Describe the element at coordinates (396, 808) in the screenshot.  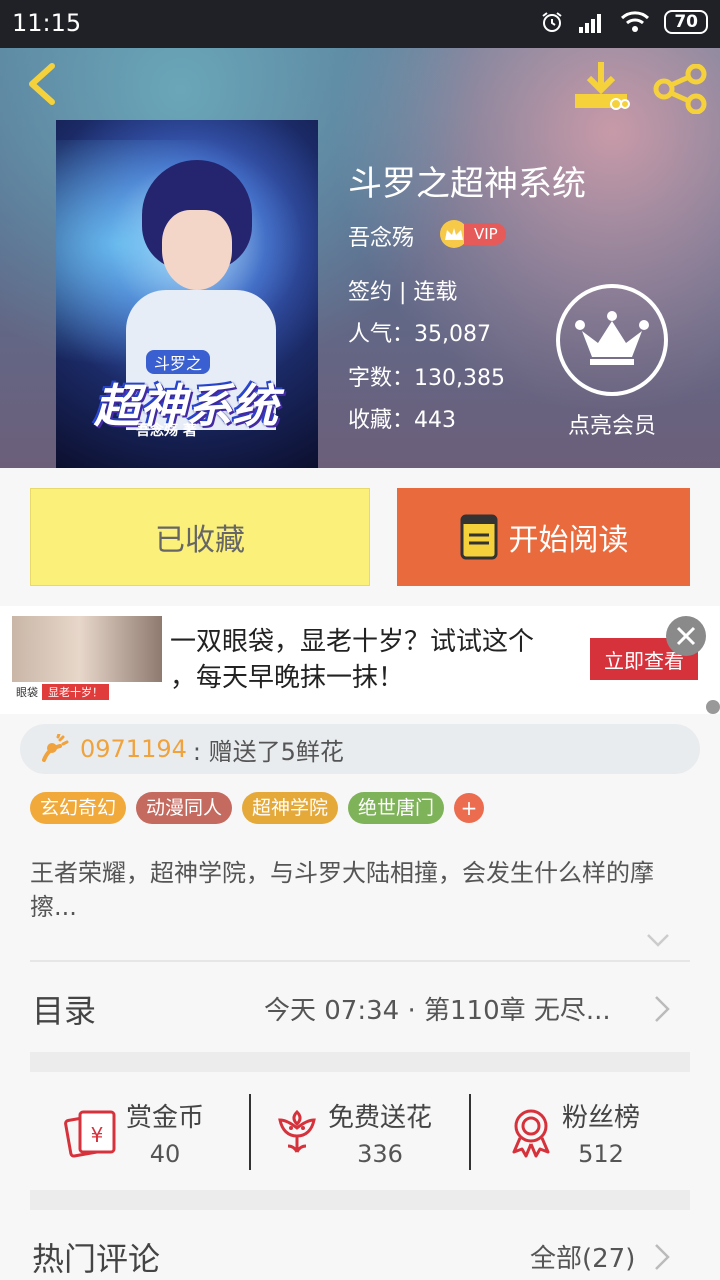
I see `tag-tangmen: 绝世唐门` at that location.